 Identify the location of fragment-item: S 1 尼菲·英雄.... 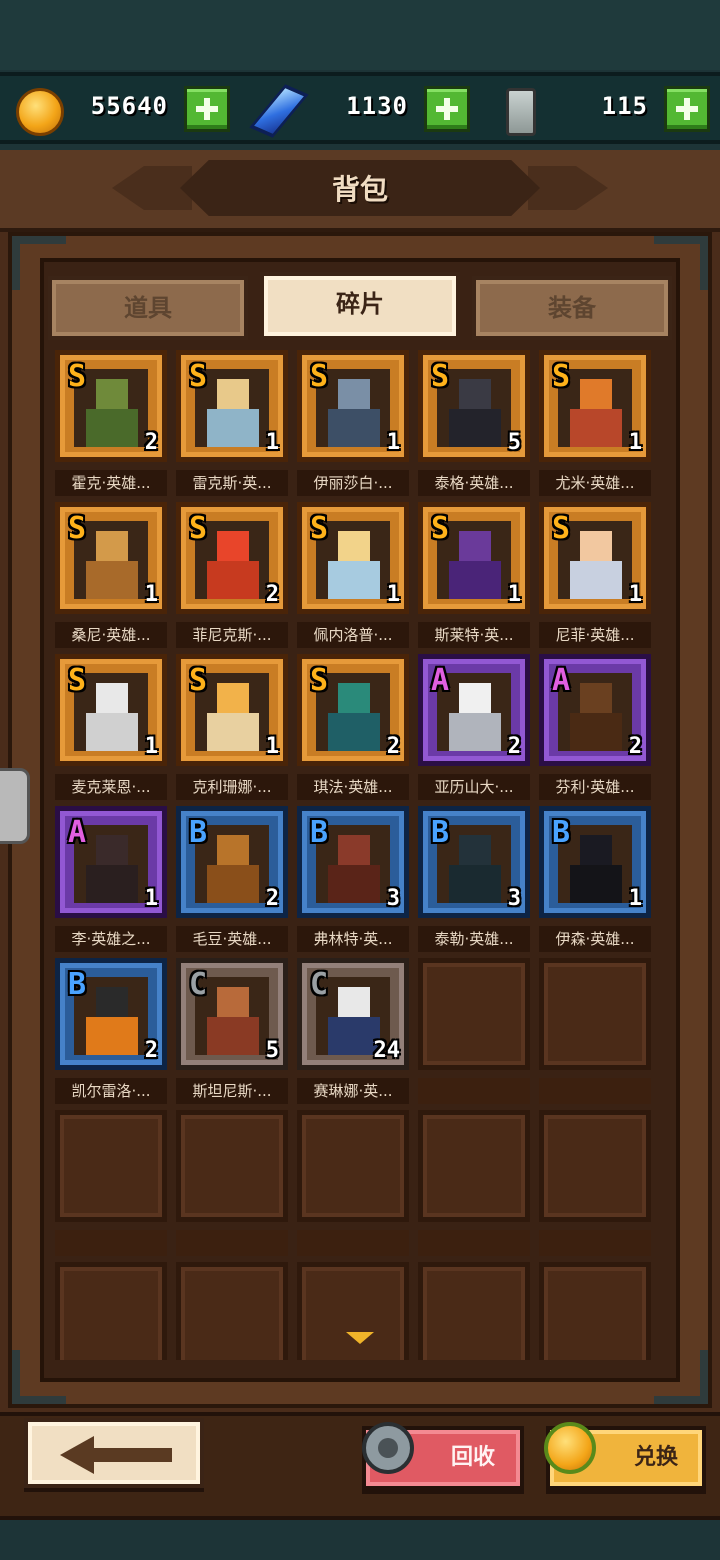
(595, 575).